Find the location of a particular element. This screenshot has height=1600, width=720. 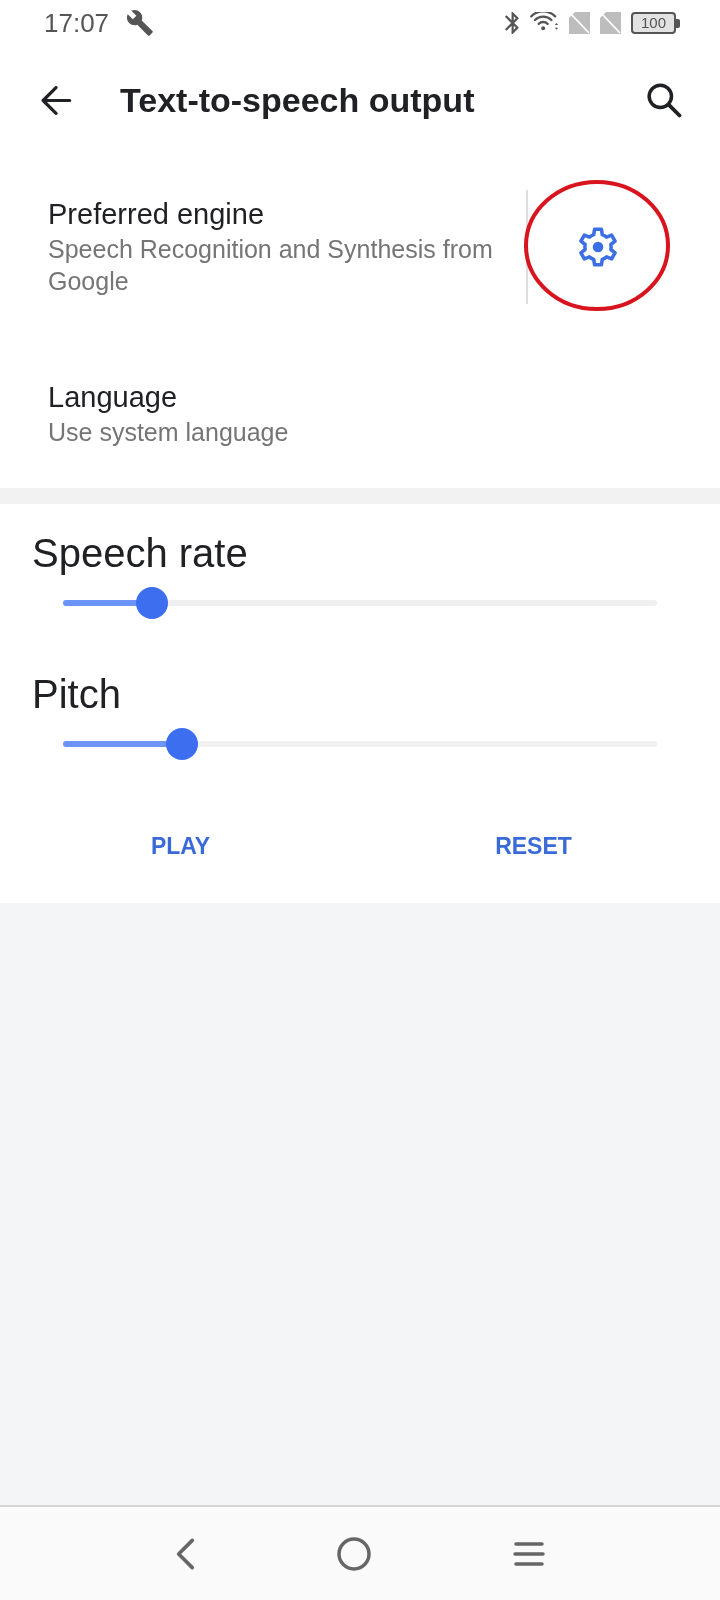

setting-title: Language is located at coordinates (358, 397).